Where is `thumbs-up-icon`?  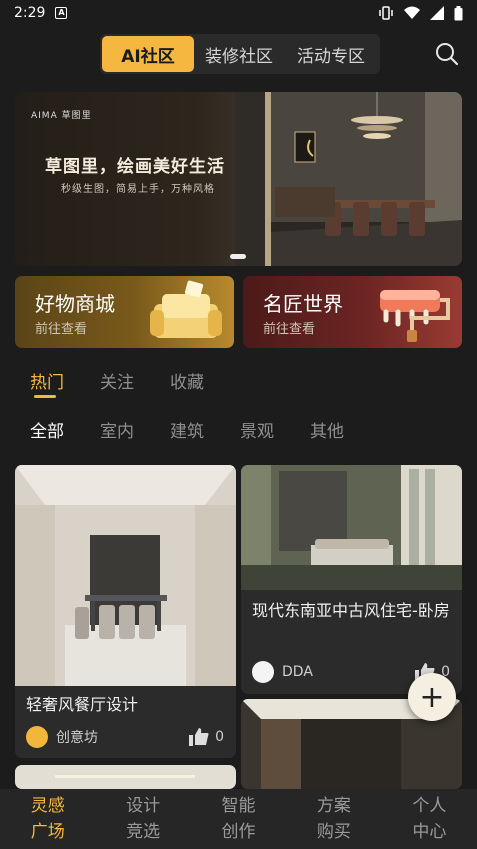
thumbs-up-icon is located at coordinates (199, 737).